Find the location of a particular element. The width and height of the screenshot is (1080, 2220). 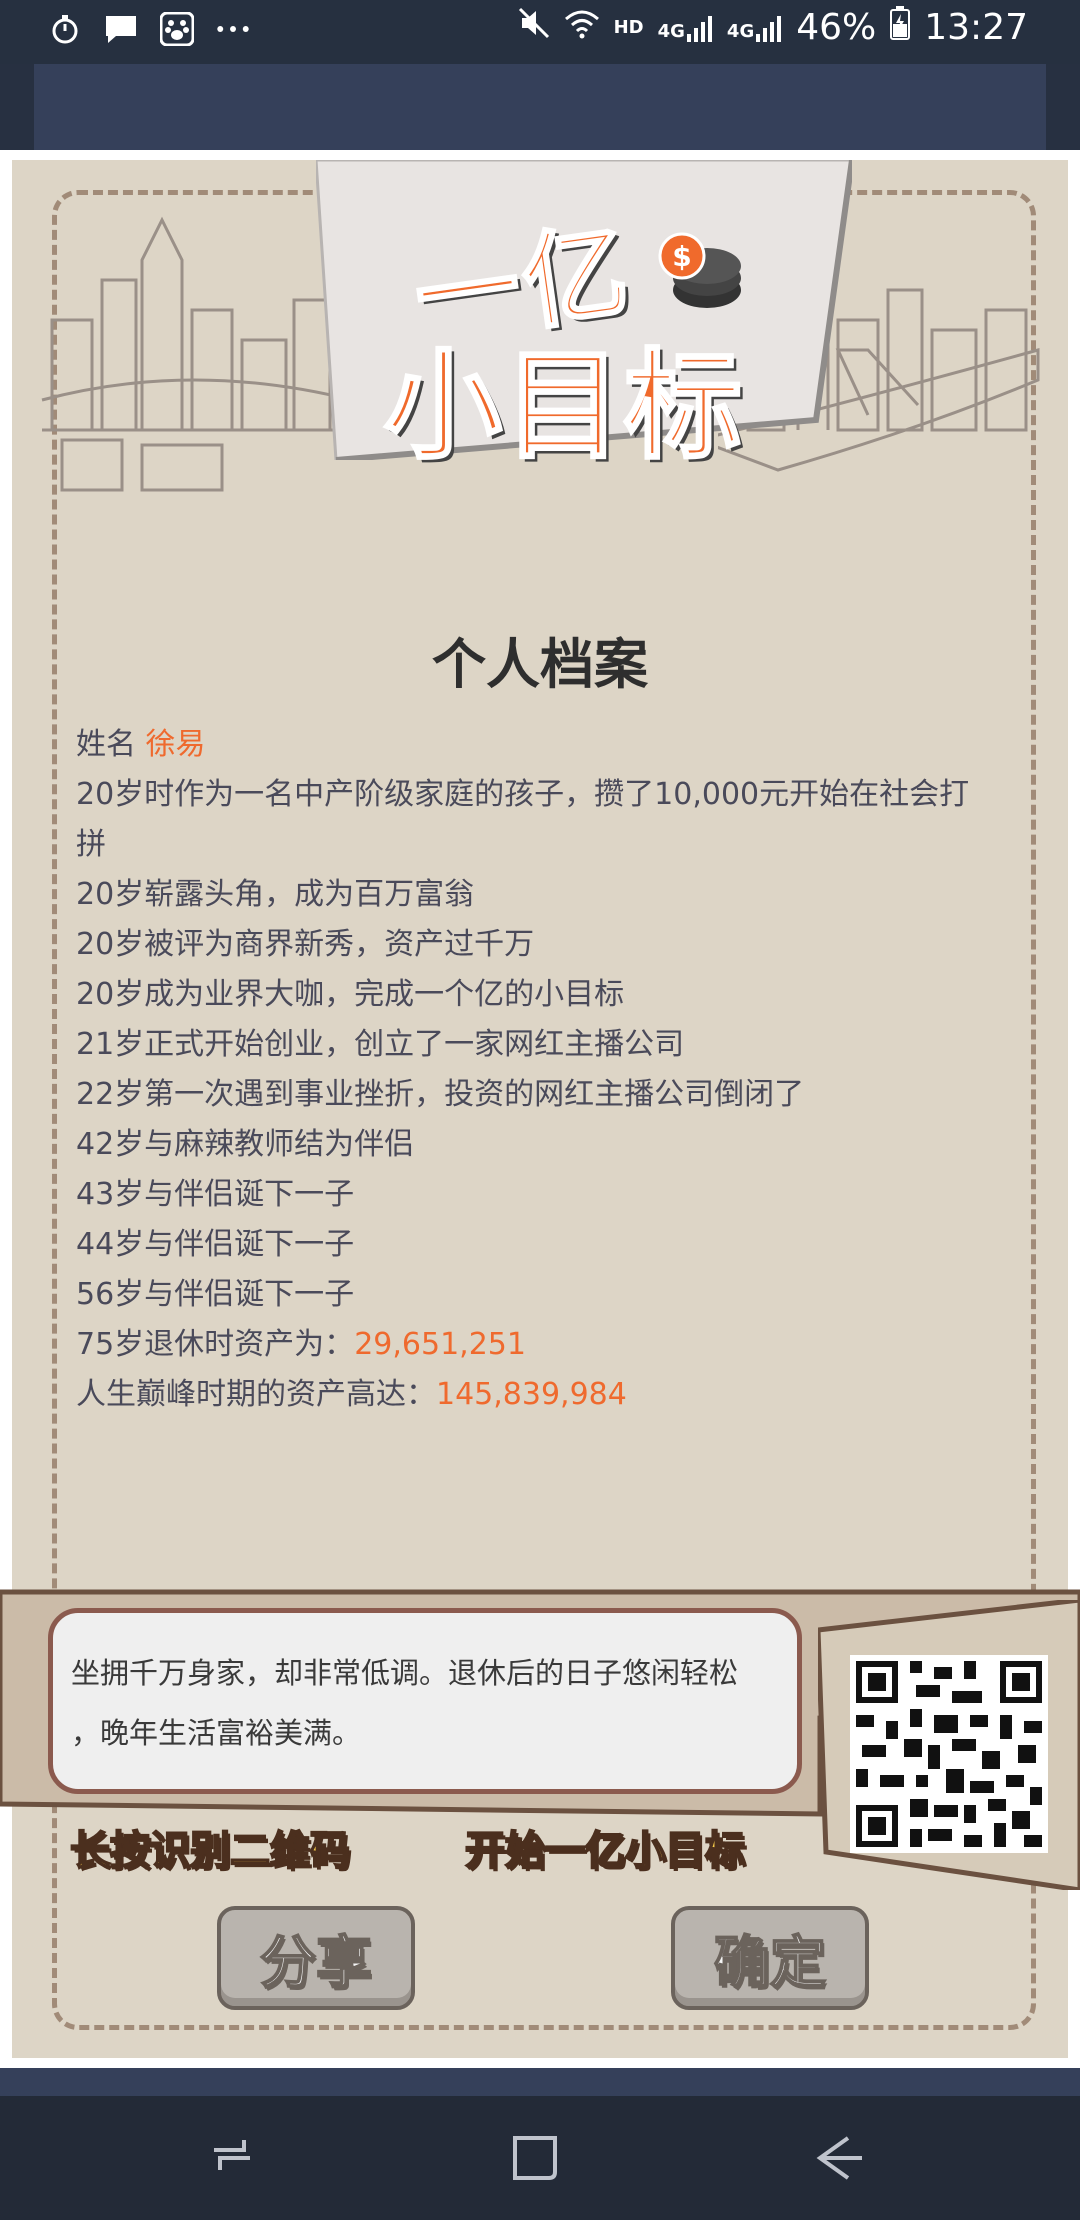

retire-assets-value: 29,651,251 is located at coordinates (440, 1344).